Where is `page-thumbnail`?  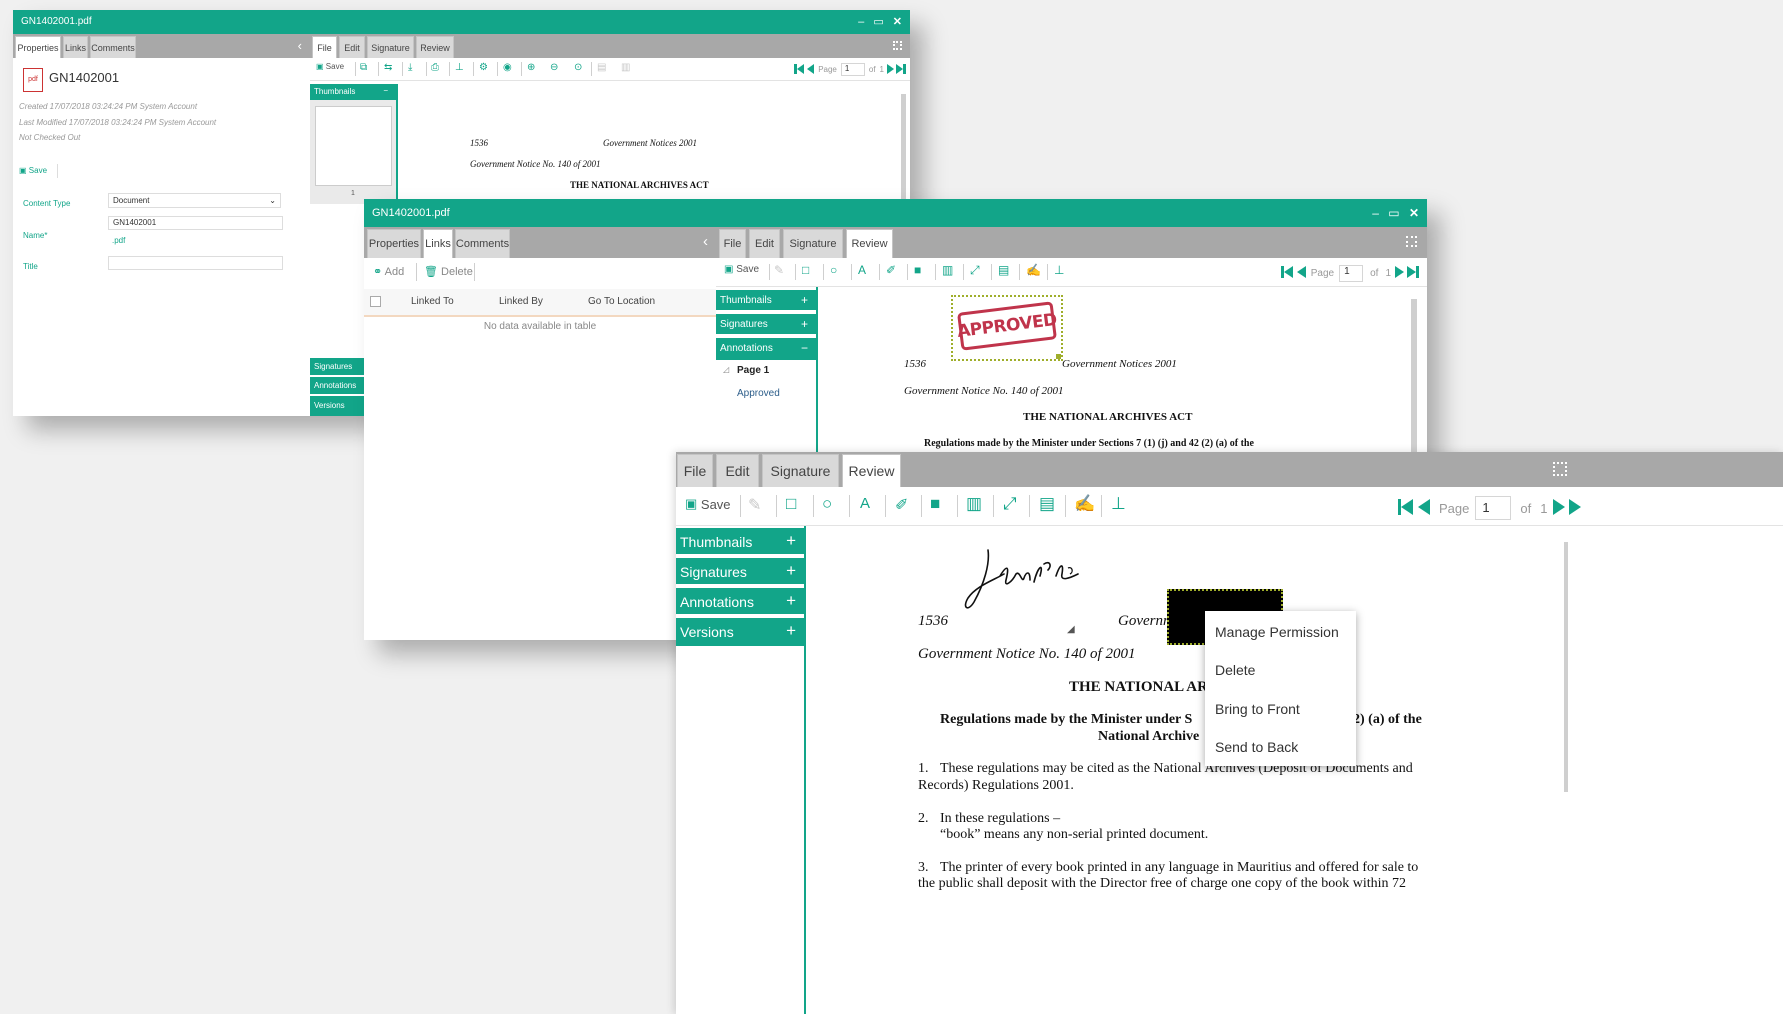
page-thumbnail is located at coordinates (353, 146).